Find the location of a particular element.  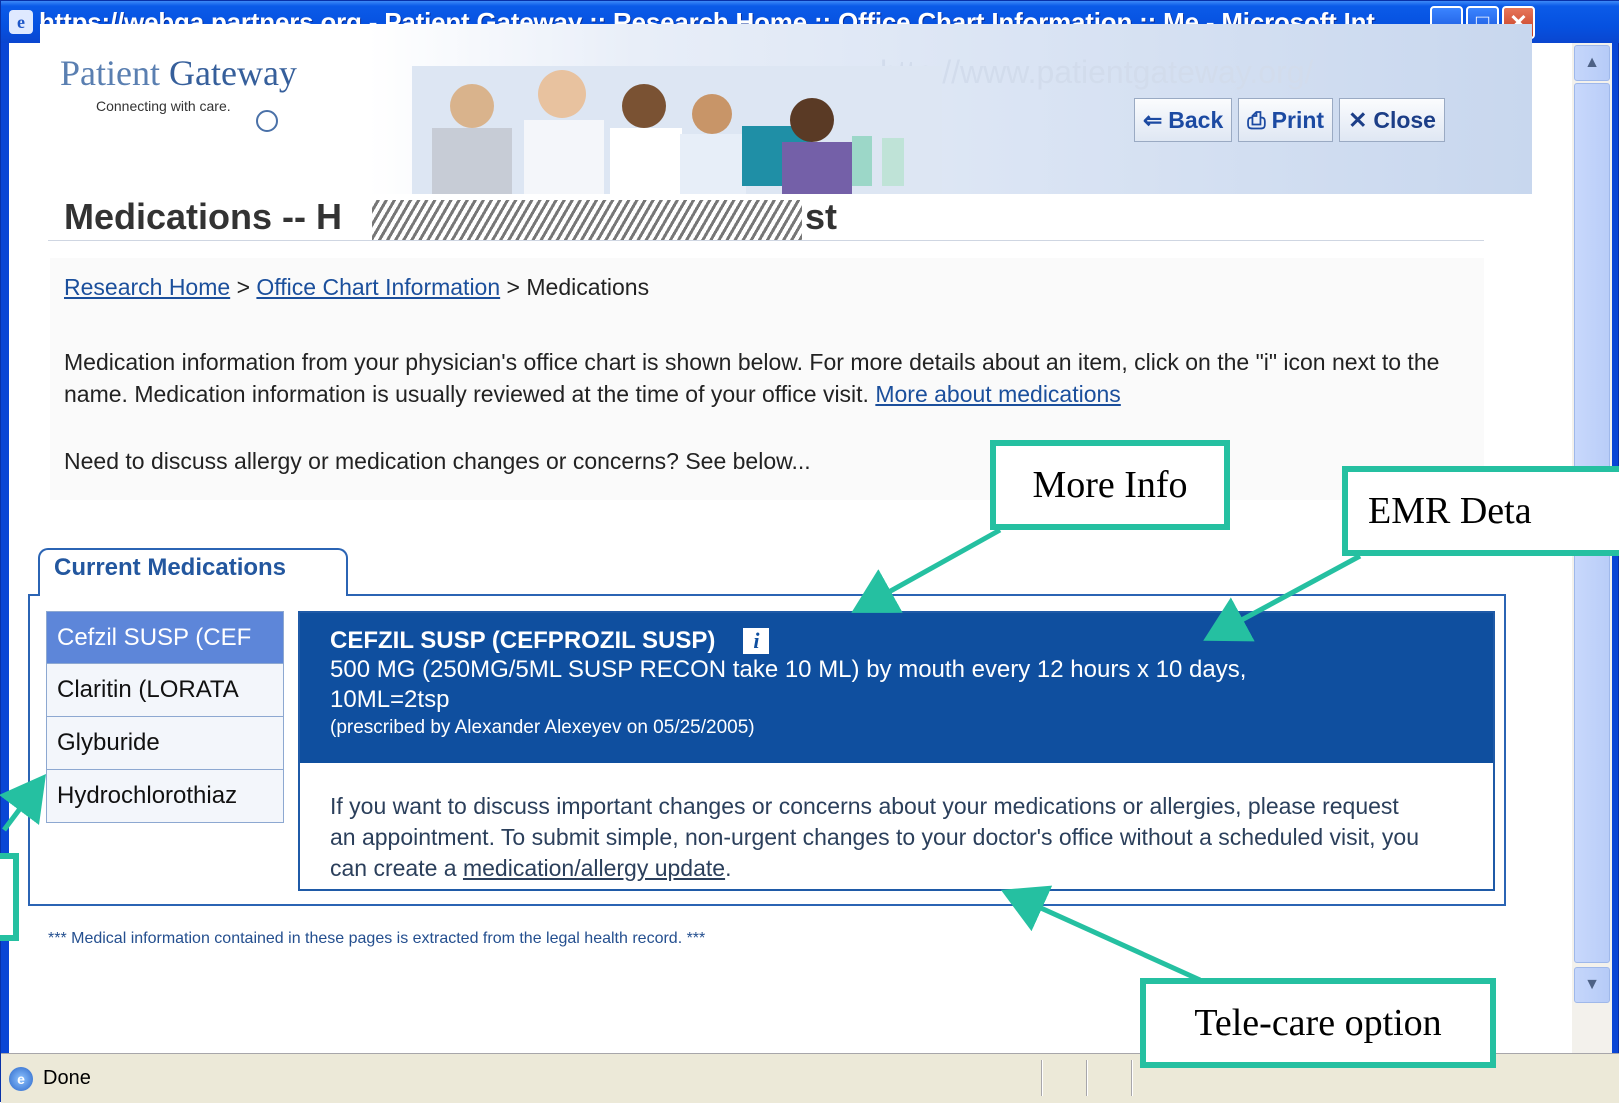

breadcrumb-current: Medications is located at coordinates (588, 287).